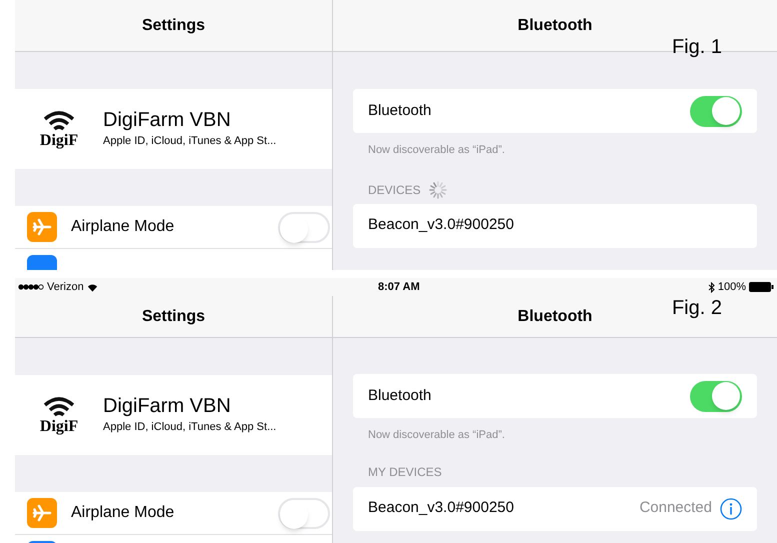 Image resolution: width=777 pixels, height=543 pixels. What do you see at coordinates (405, 472) in the screenshot?
I see `section-header: MY DEVICES` at bounding box center [405, 472].